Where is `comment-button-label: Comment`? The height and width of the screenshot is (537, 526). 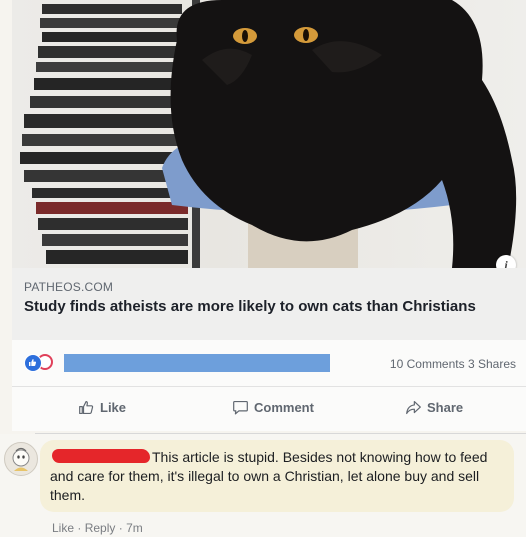 comment-button-label: Comment is located at coordinates (284, 407).